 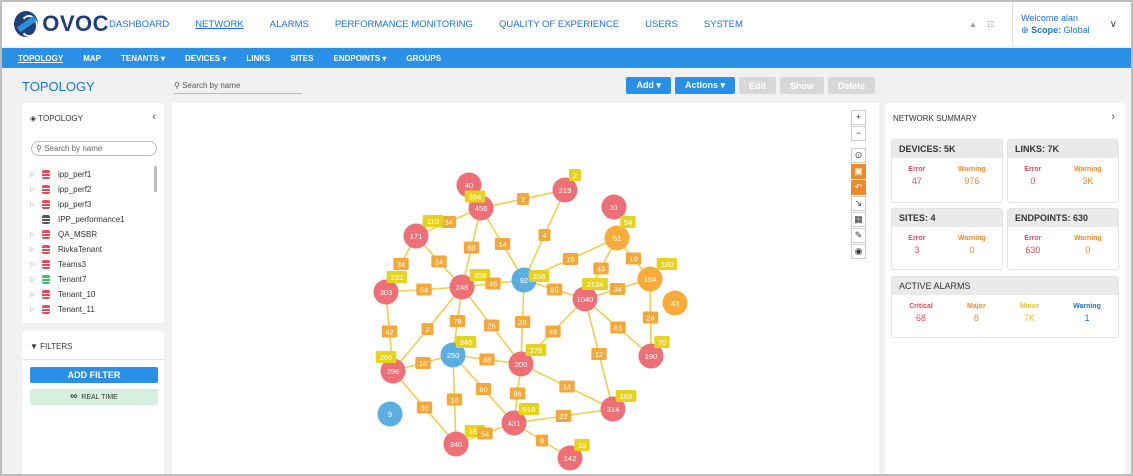 I want to click on link-label: 43, so click(x=601, y=269).